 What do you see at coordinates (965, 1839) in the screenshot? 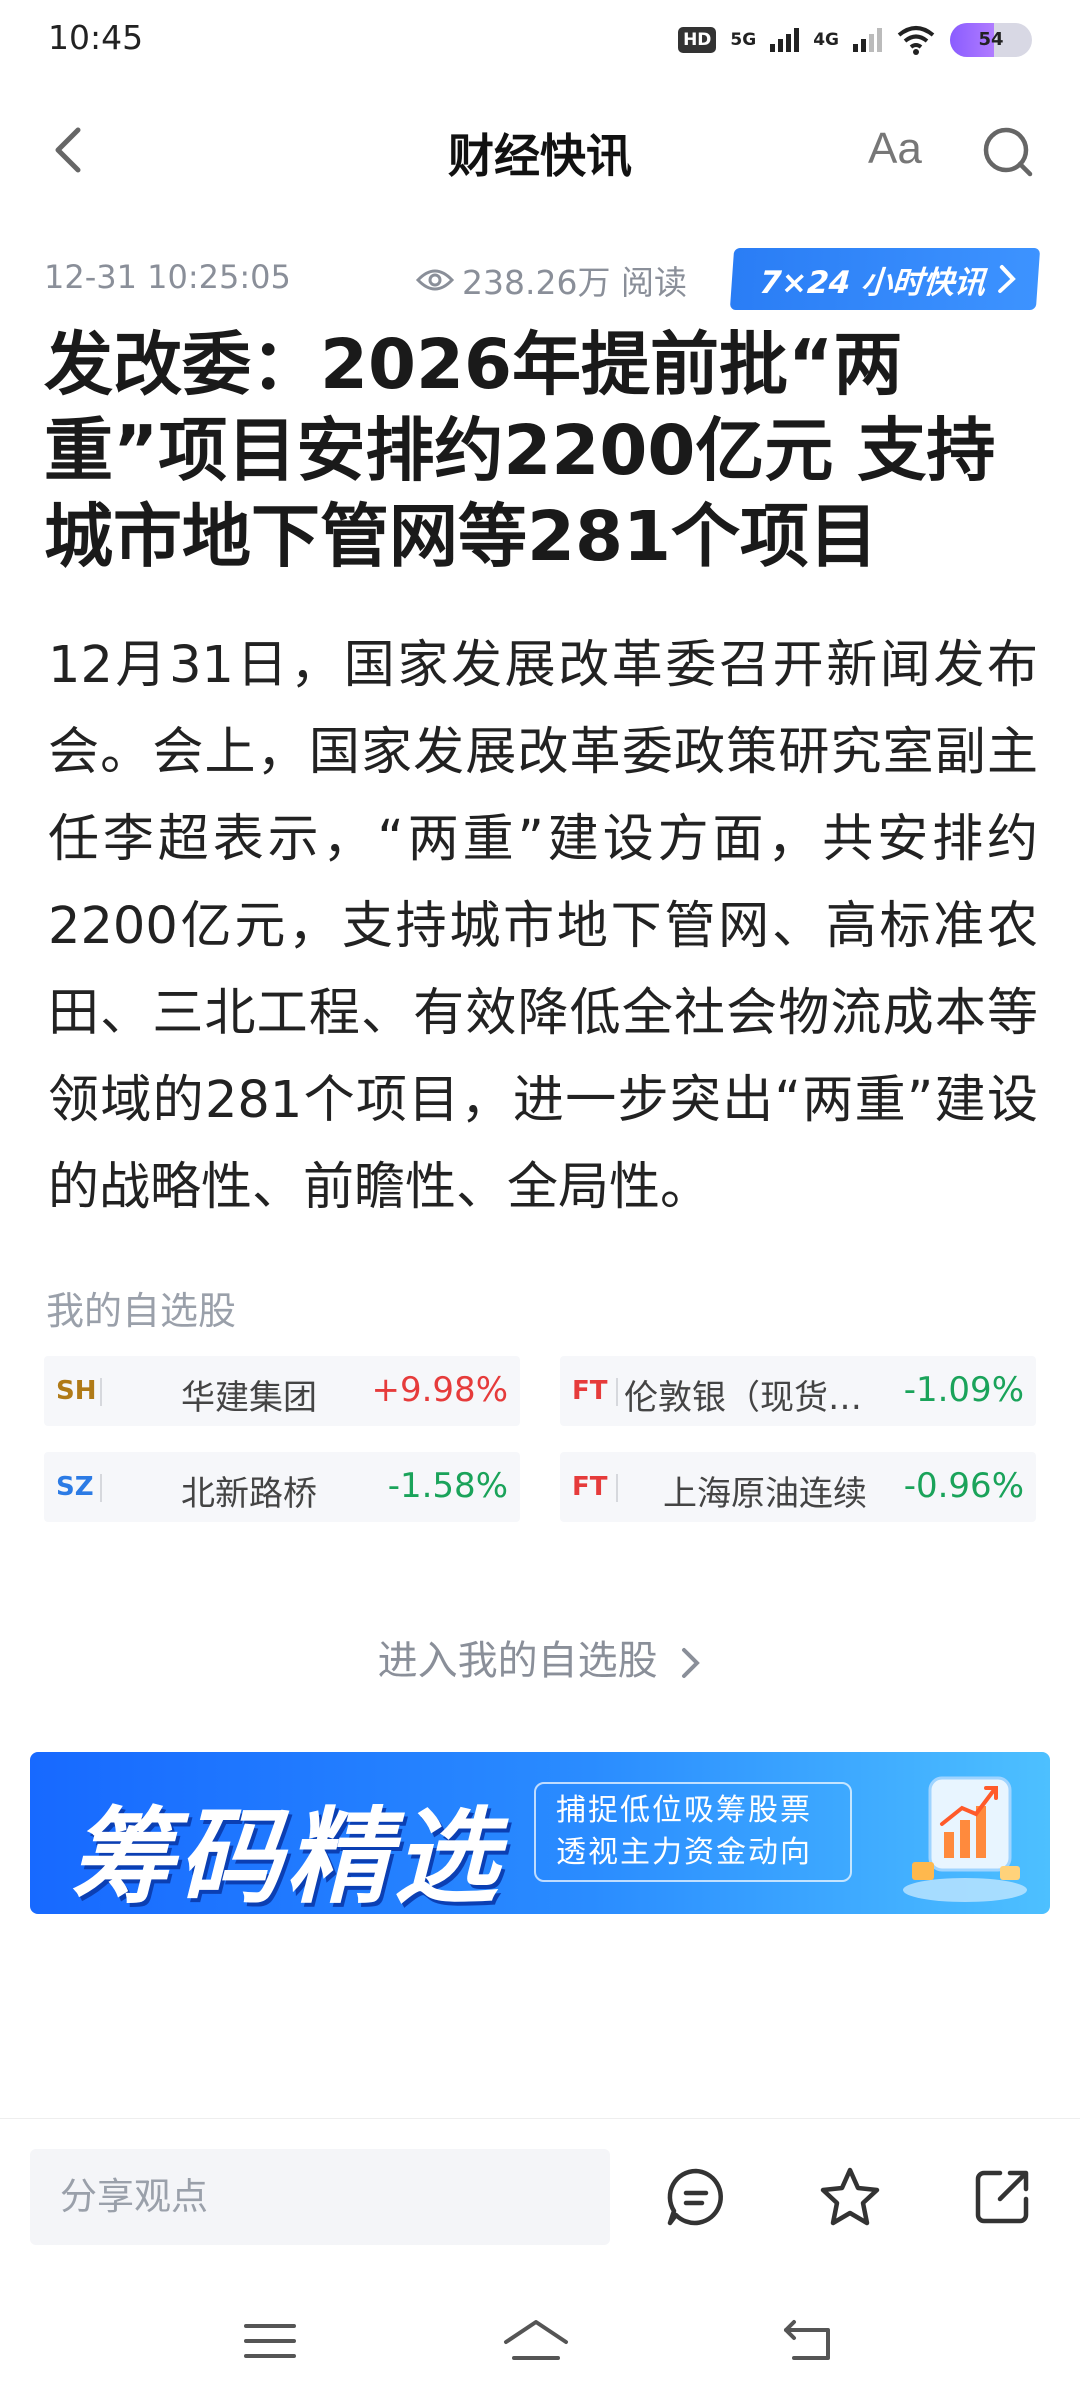
I see `chart-illustration-icon` at bounding box center [965, 1839].